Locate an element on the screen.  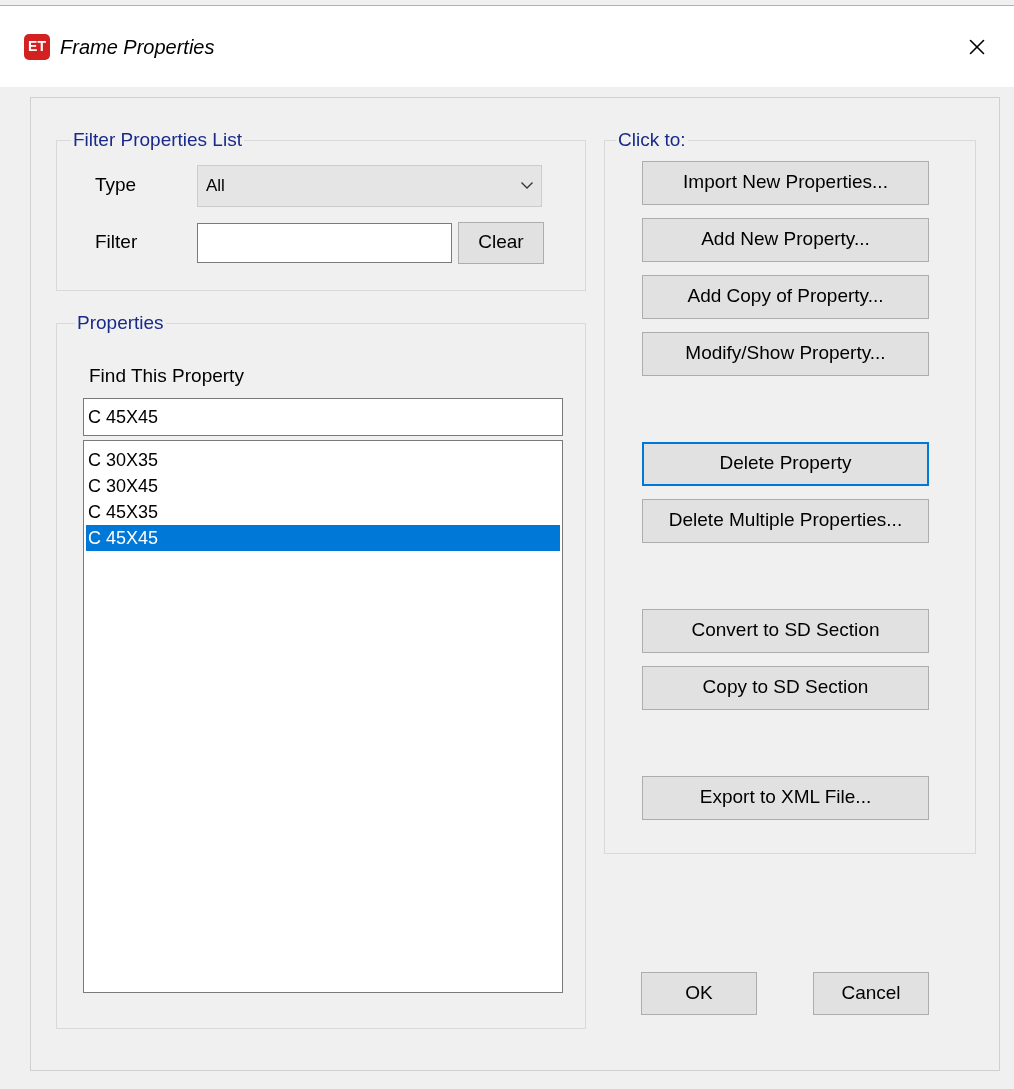
type-label: Type is located at coordinates (116, 185).